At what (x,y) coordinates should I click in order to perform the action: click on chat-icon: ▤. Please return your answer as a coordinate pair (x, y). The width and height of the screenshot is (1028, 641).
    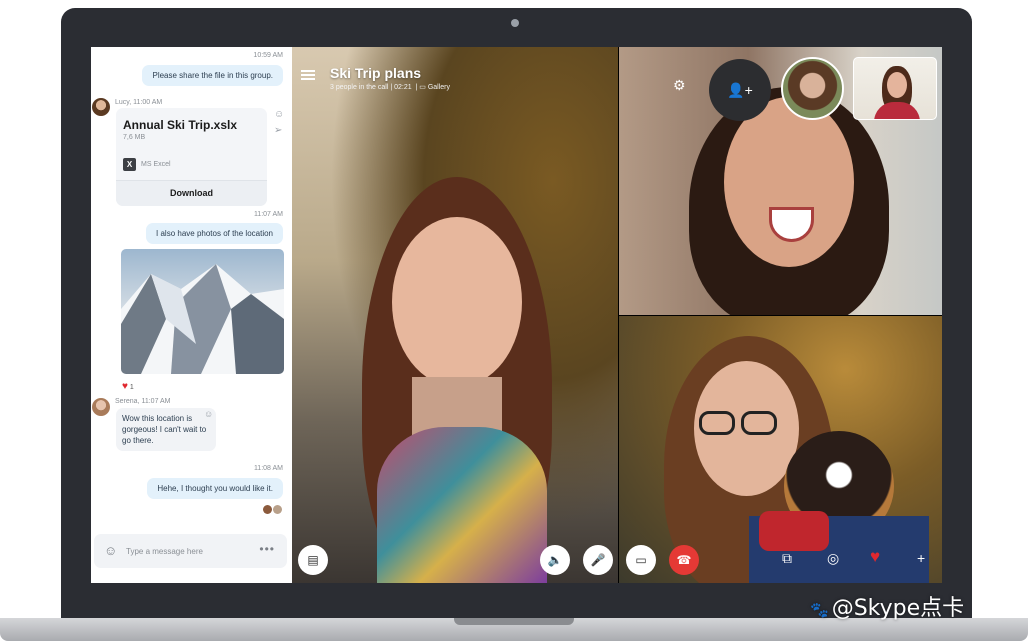
    Looking at the image, I should click on (313, 560).